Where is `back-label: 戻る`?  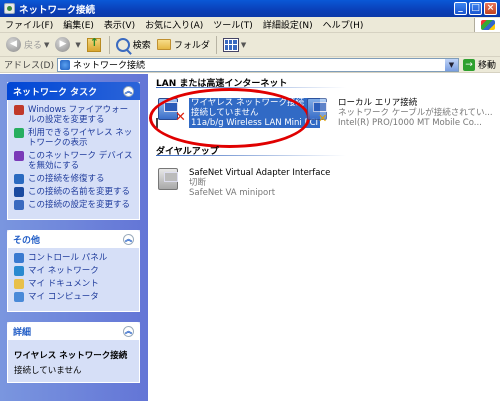
back-label: 戻る is located at coordinates (33, 46).